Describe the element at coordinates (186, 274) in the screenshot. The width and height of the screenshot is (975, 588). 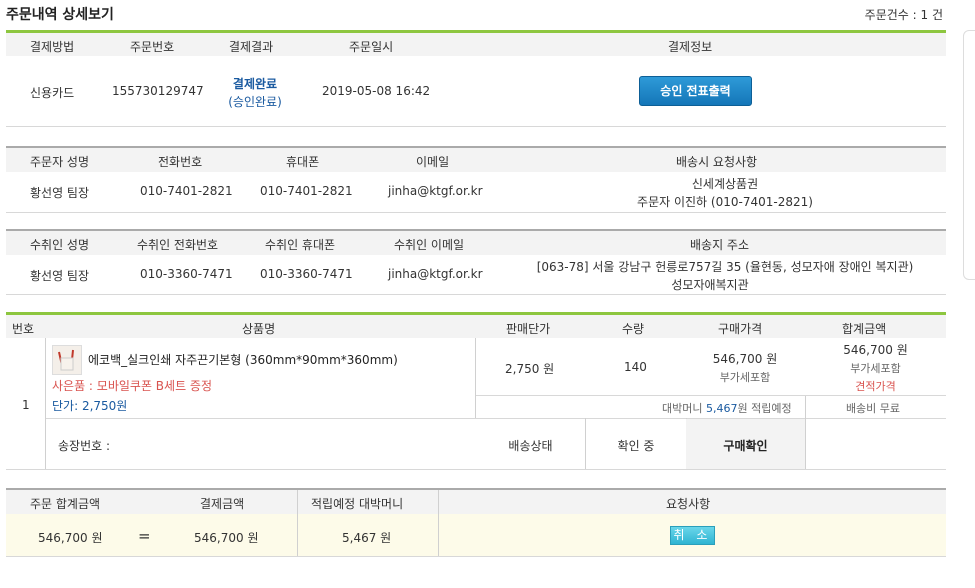
I see `recipient-phone: 010-3360-7471` at that location.